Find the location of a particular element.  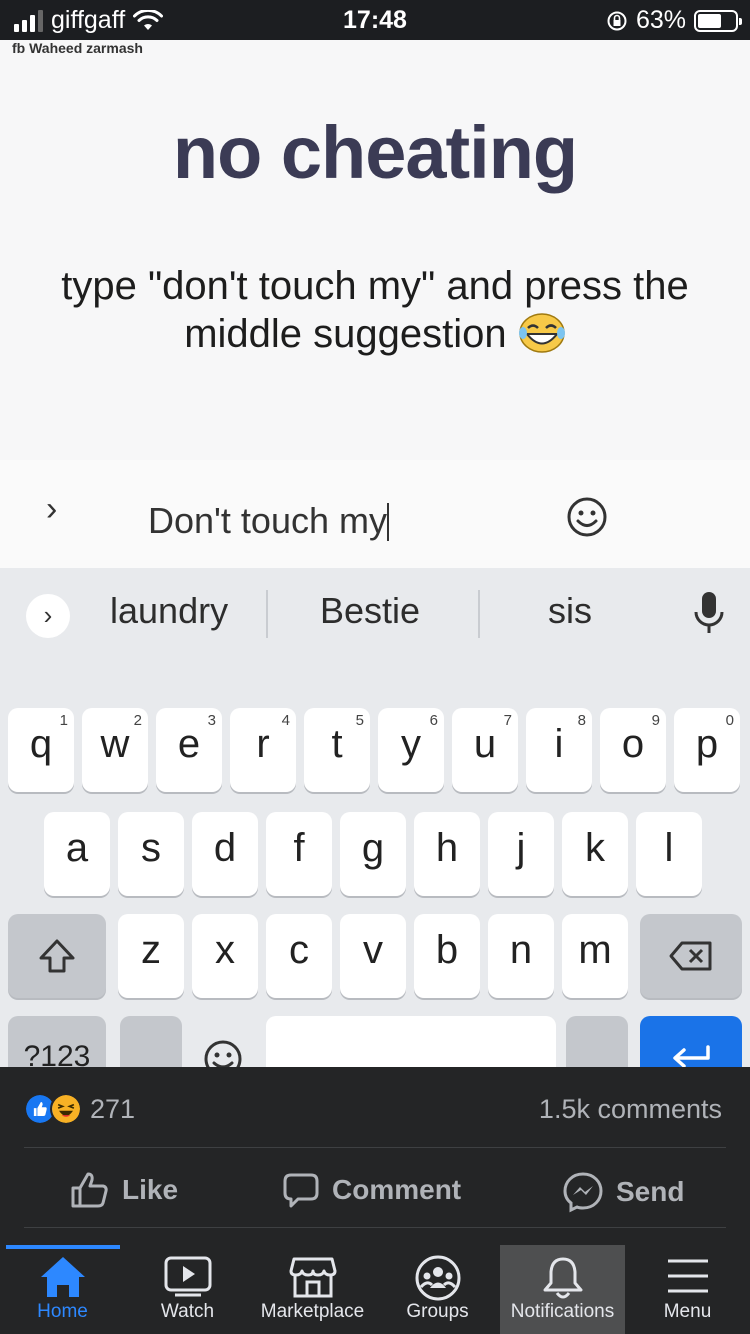

nav-menu-label: Menu is located at coordinates (687, 1311).